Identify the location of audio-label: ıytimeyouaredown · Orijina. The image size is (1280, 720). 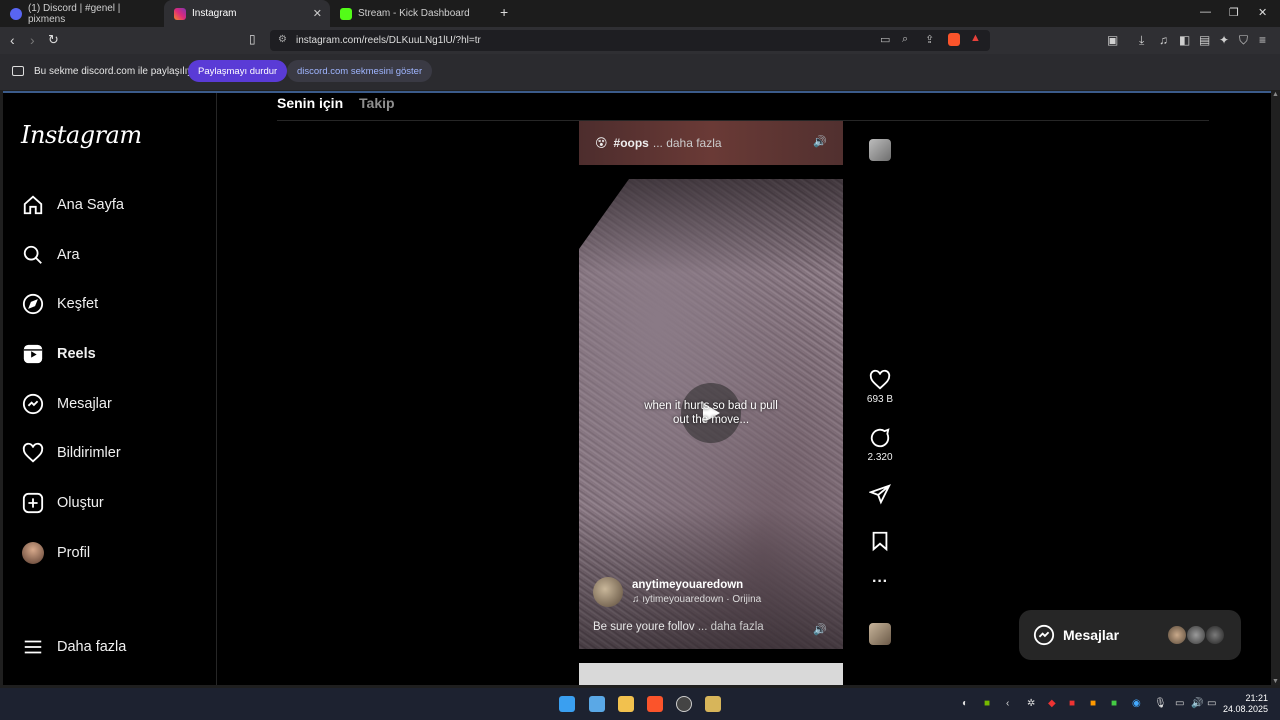
(701, 599).